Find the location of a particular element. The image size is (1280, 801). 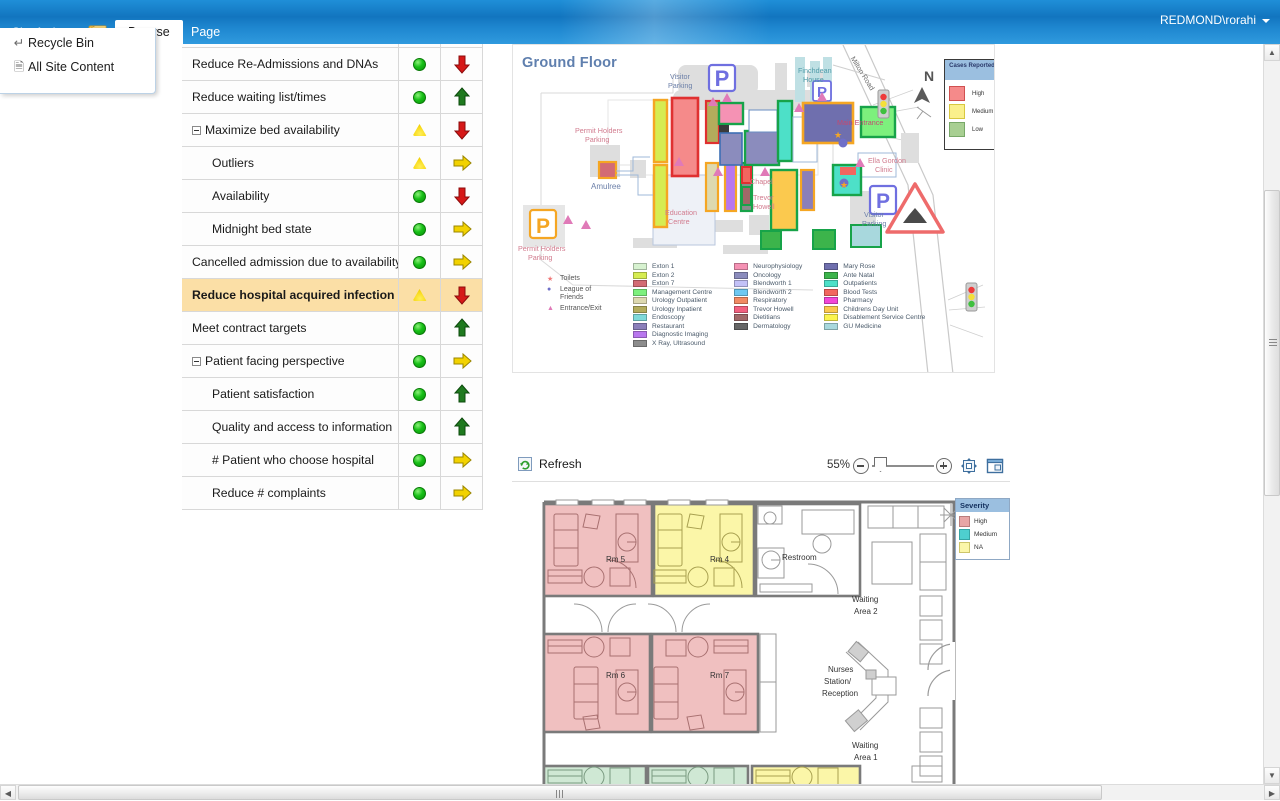

scroll-right-arrow: ▶ is located at coordinates (1272, 792).